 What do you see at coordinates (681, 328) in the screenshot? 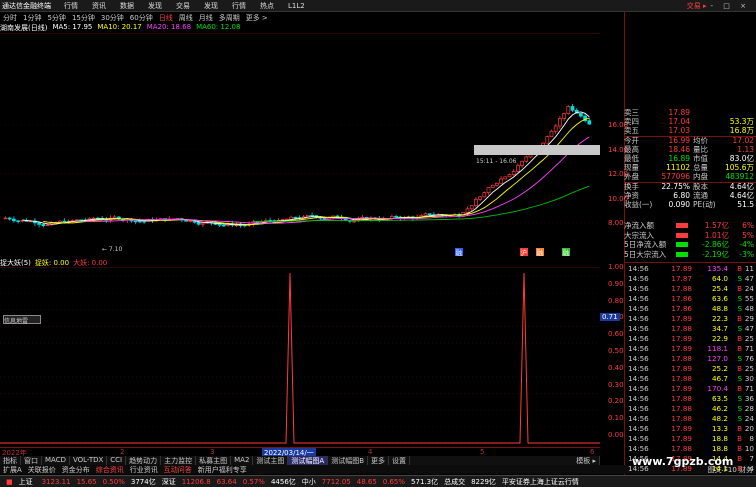
I see `tick-price: 17.88` at bounding box center [681, 328].